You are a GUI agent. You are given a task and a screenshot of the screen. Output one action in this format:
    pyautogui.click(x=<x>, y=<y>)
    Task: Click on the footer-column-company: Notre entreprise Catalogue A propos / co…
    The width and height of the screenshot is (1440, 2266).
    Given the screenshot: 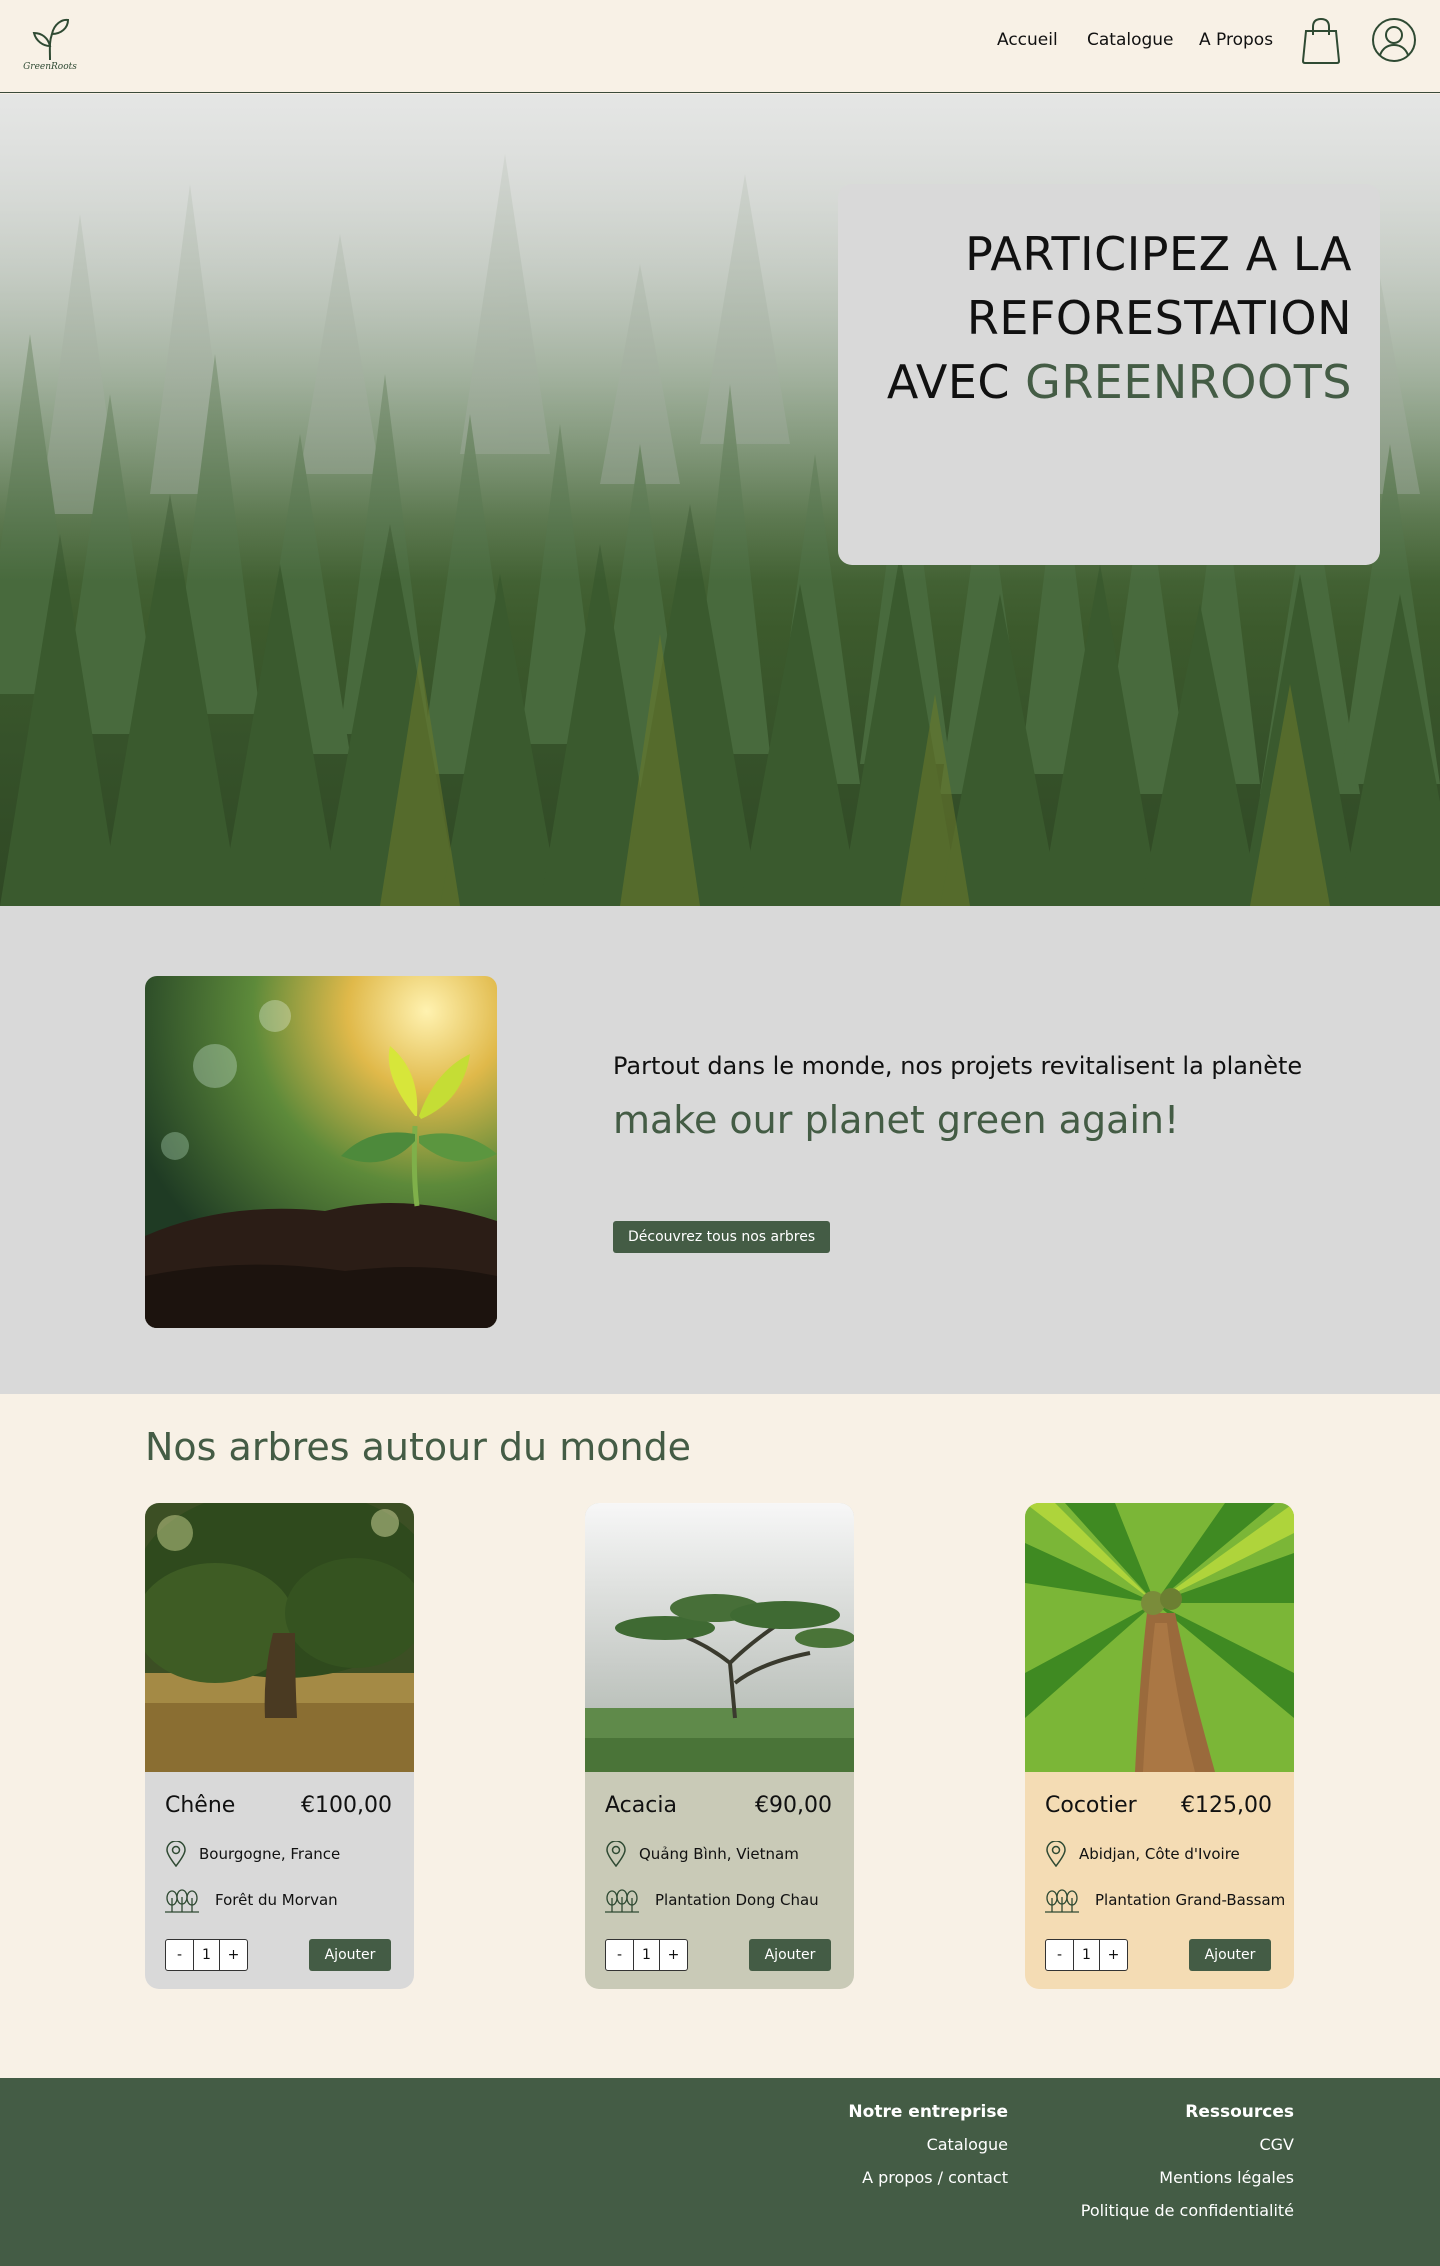 What is the action you would take?
    pyautogui.click(x=928, y=2151)
    